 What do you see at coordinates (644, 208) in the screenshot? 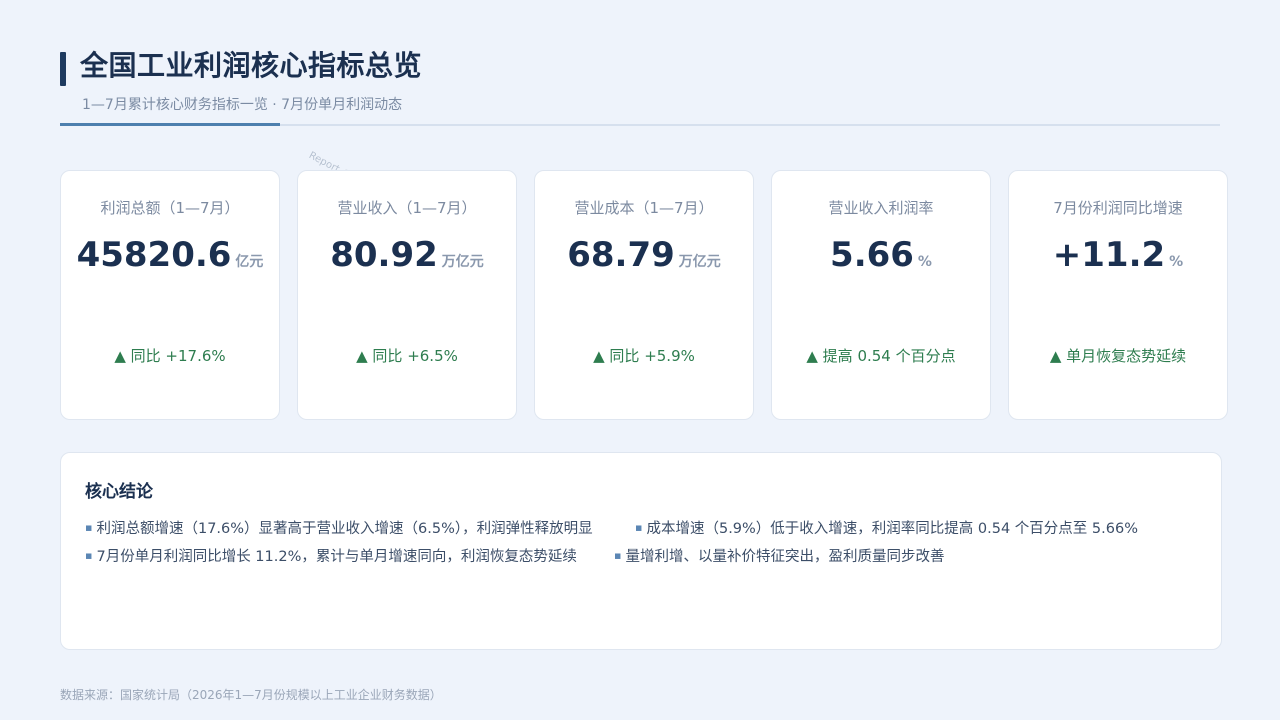
I see `kpi-label: 营业成本（1—7月）` at bounding box center [644, 208].